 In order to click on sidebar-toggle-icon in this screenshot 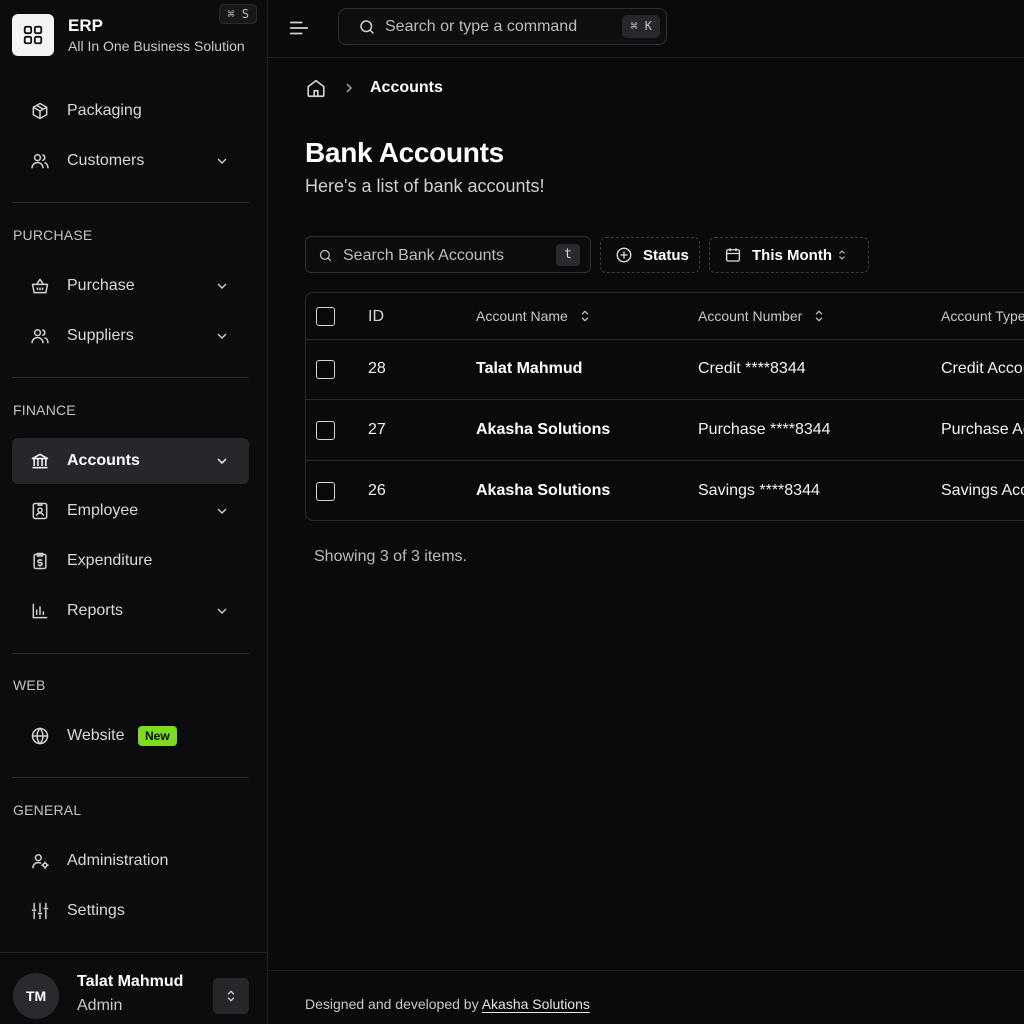, I will do `click(299, 28)`.